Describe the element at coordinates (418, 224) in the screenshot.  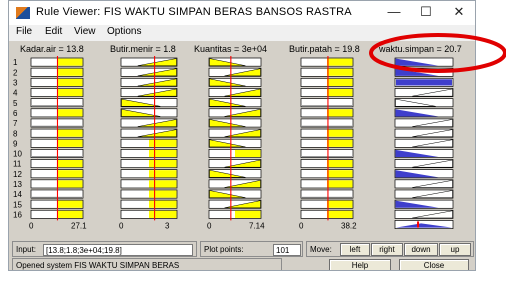
I see `output-value-marker` at that location.